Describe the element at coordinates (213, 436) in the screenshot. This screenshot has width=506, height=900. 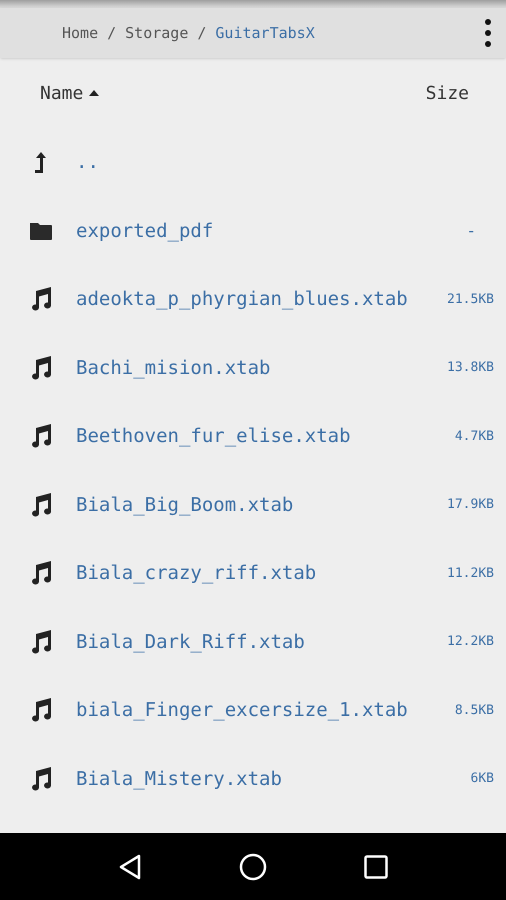
I see `file-name: Beethoven_fur_elise.xtab` at that location.